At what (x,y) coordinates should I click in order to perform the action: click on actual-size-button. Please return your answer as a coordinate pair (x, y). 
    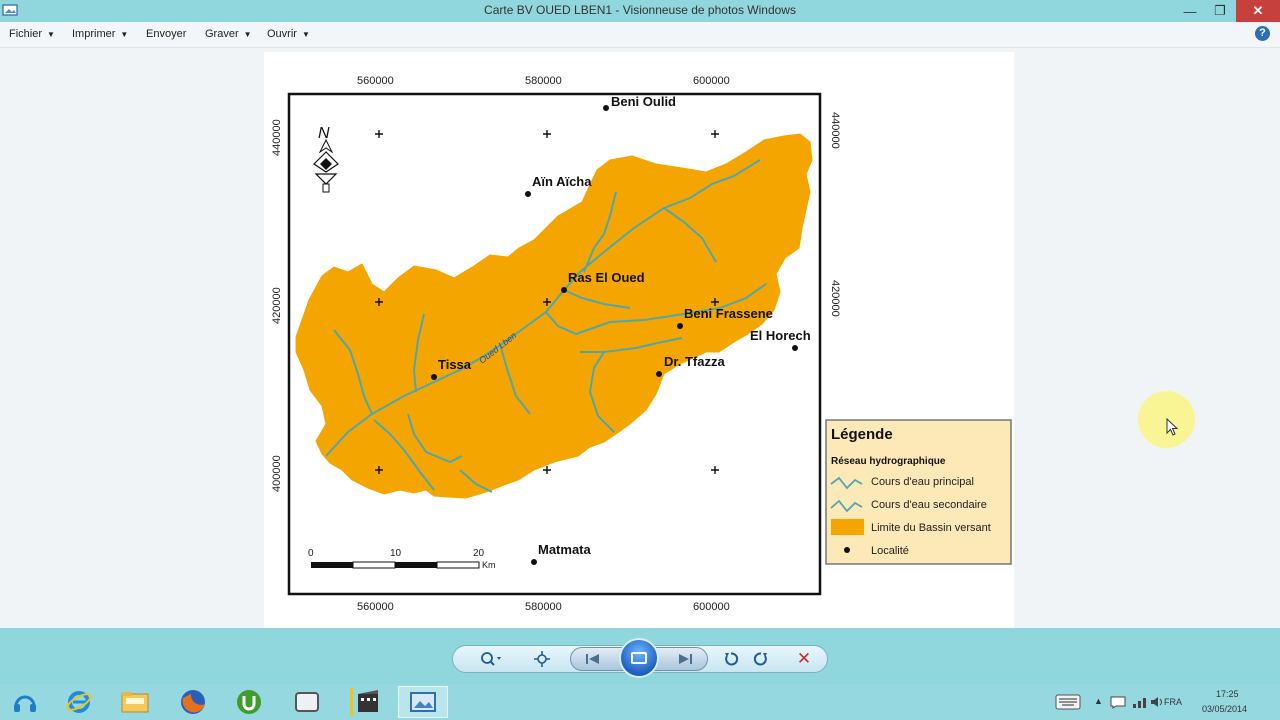
    Looking at the image, I should click on (542, 659).